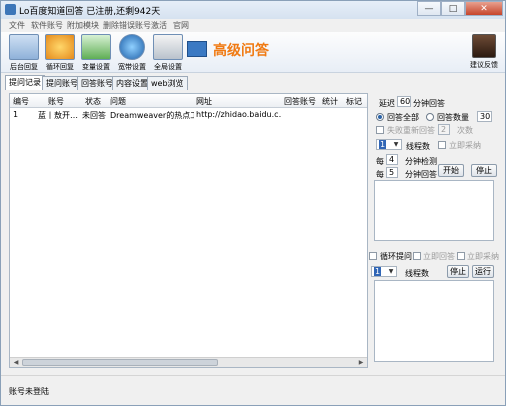 Image resolution: width=506 pixels, height=406 pixels. Describe the element at coordinates (120, 362) in the screenshot. I see `scrollbar-thumb` at that location.